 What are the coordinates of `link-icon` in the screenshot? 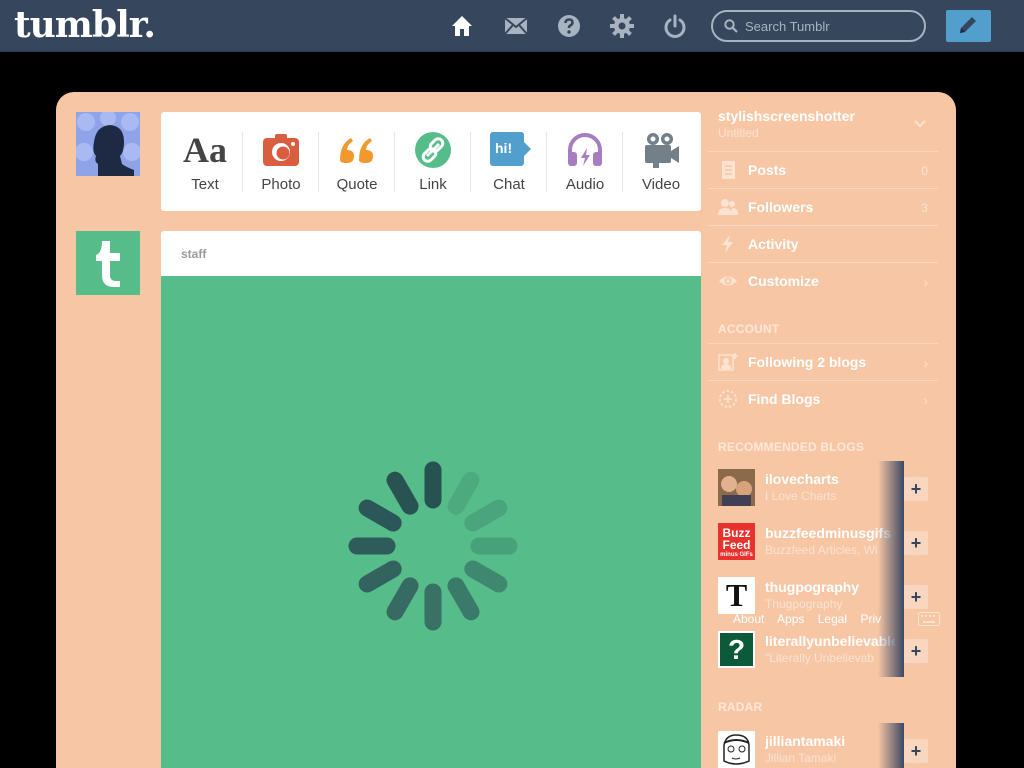 It's located at (433, 150).